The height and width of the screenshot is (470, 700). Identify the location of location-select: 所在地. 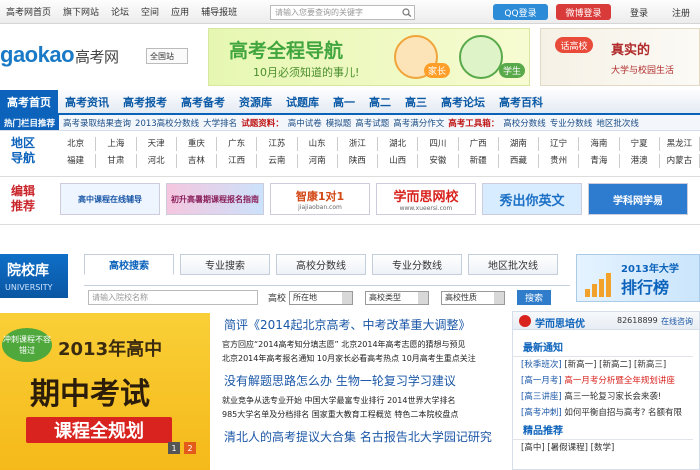
(321, 297).